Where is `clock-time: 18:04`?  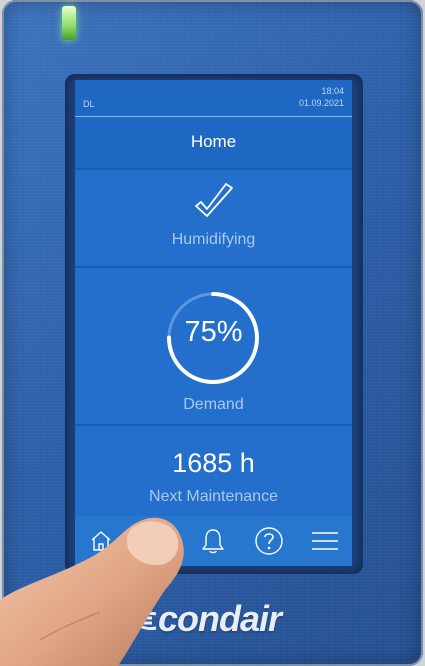 clock-time: 18:04 is located at coordinates (332, 91).